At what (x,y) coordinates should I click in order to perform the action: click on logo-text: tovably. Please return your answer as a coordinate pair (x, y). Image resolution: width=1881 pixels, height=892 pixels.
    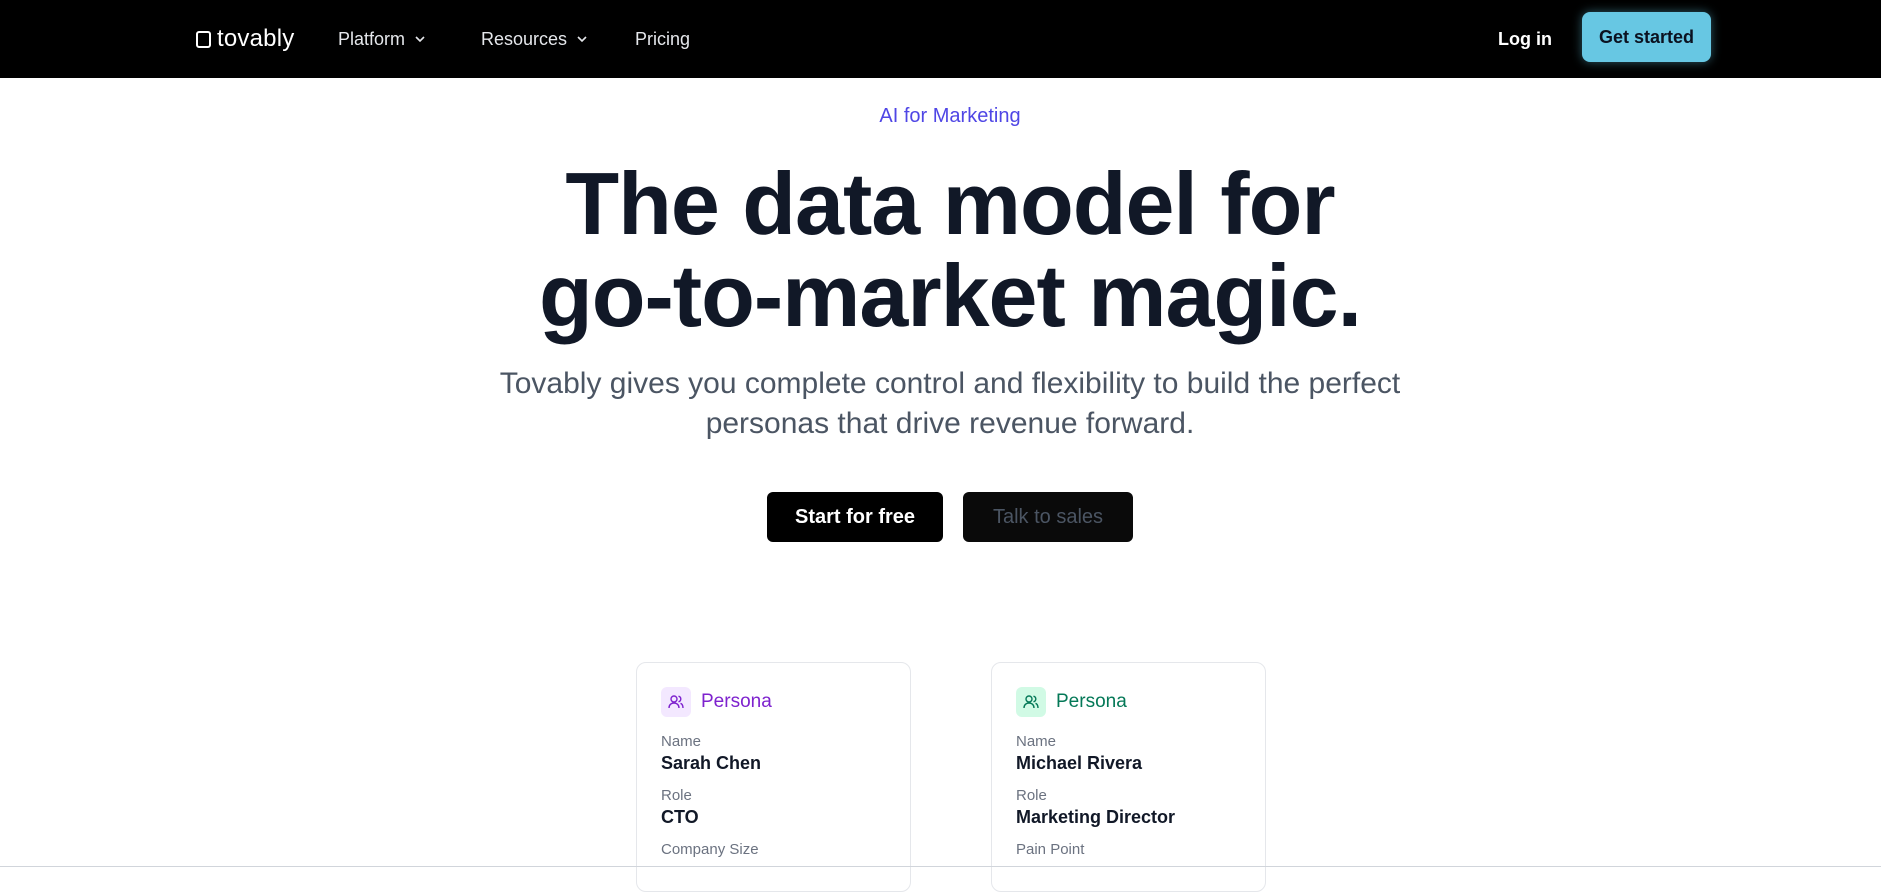
    Looking at the image, I should click on (256, 38).